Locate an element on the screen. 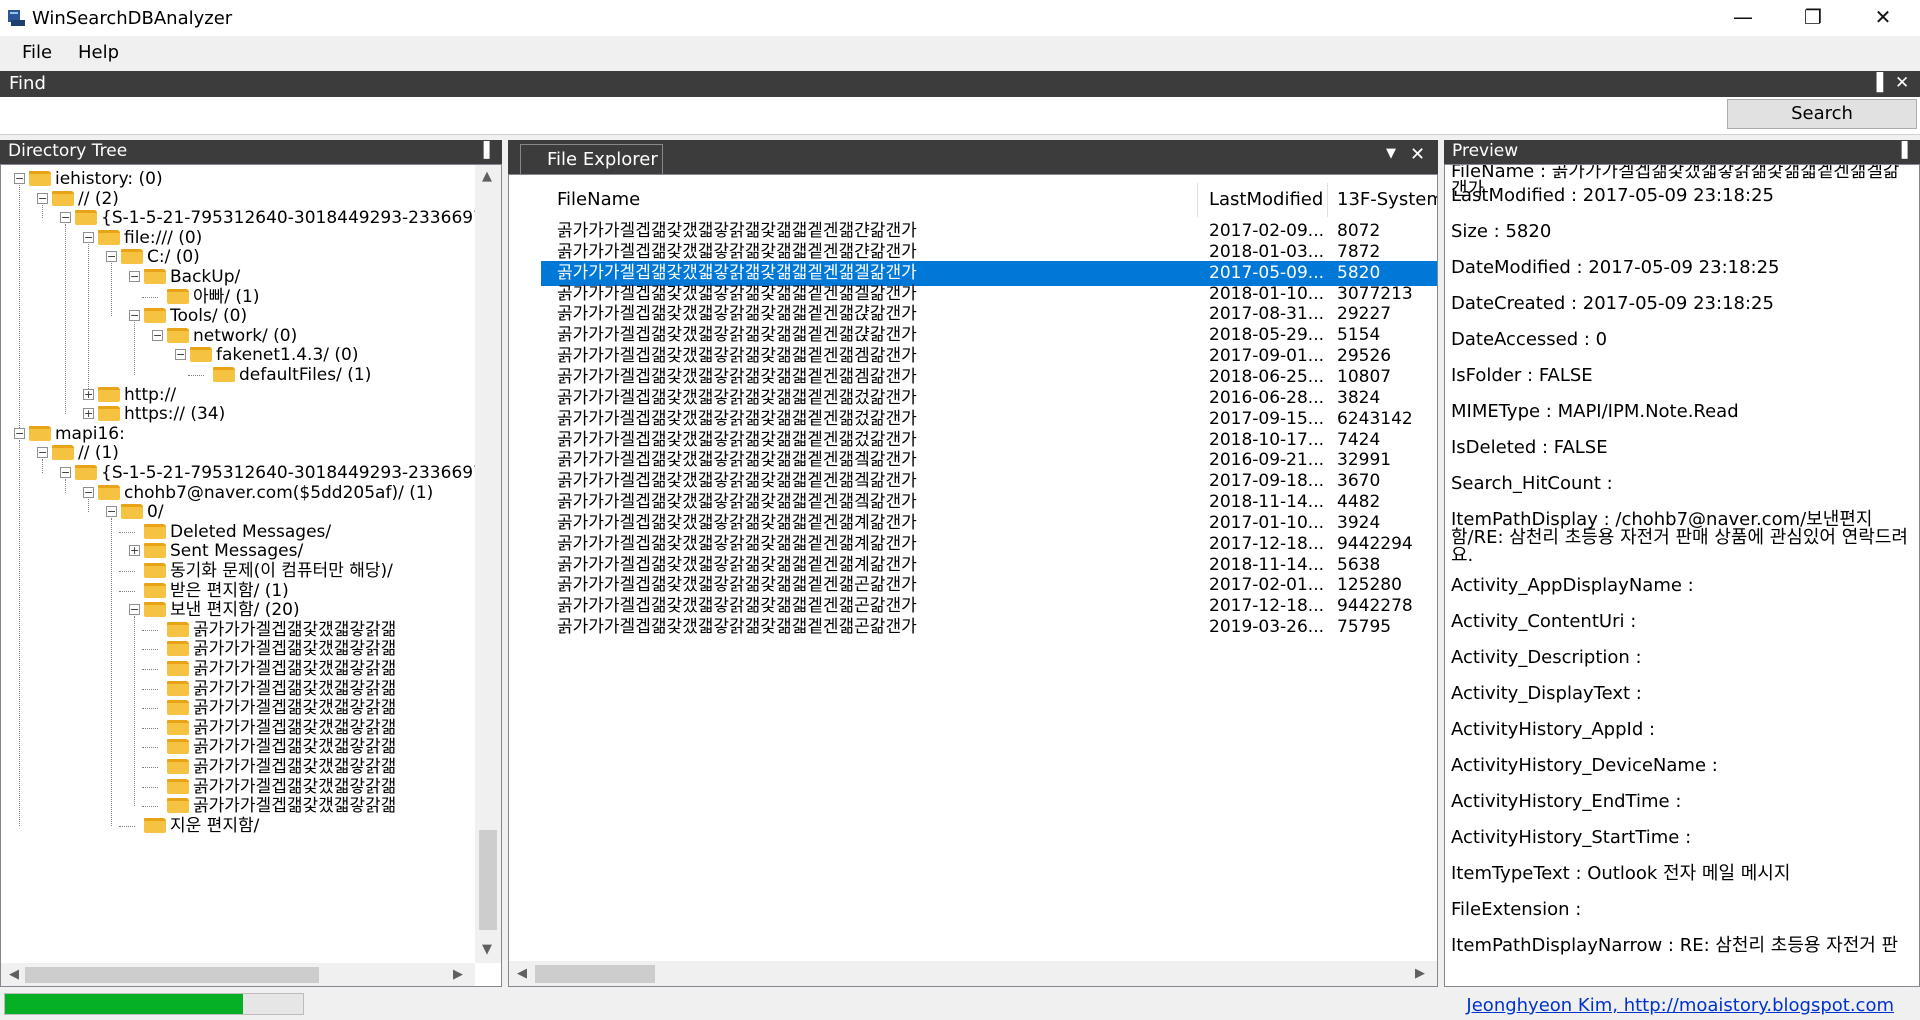 The image size is (1920, 1020). window-title: WinSearchDBAnalyzer is located at coordinates (132, 18).